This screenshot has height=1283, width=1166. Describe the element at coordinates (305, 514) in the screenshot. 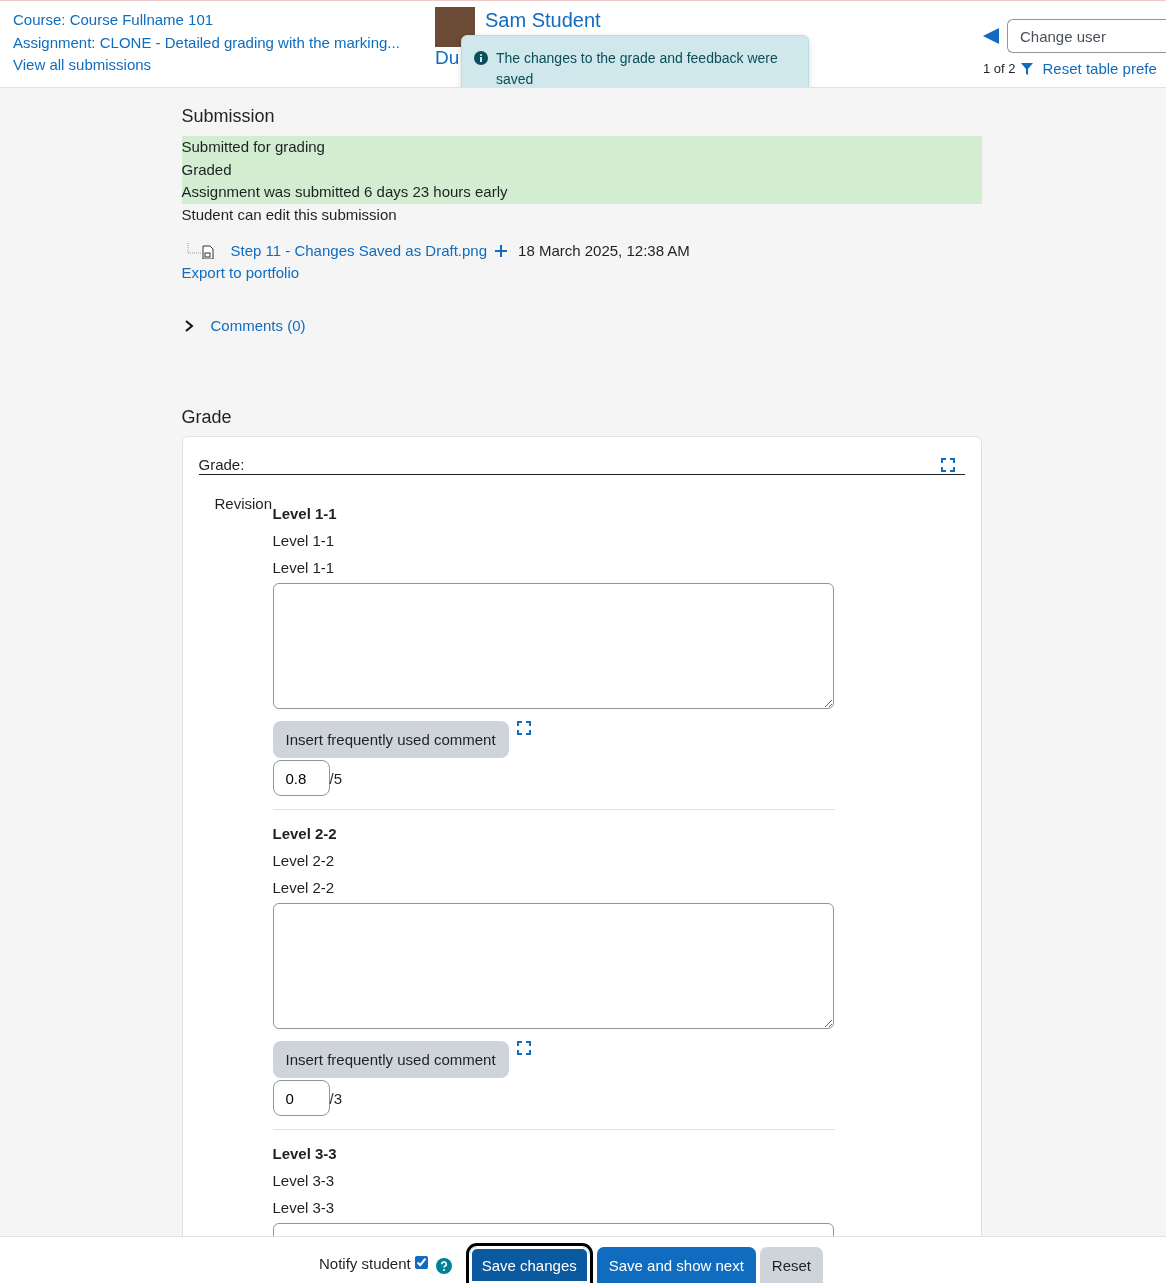

I see `criterion-name: Level 1-1` at that location.